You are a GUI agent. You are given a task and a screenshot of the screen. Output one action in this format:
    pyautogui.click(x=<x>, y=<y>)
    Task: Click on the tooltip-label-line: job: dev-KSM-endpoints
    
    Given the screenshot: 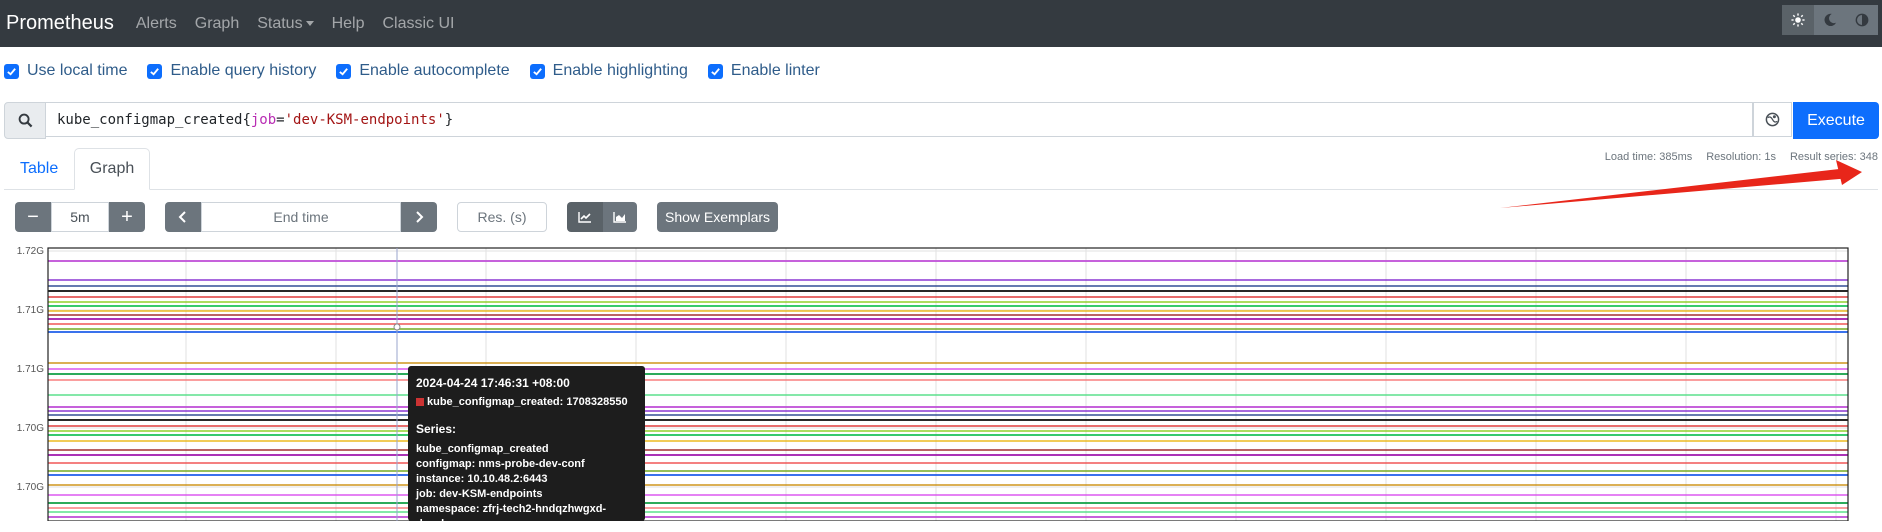 What is the action you would take?
    pyautogui.click(x=479, y=494)
    